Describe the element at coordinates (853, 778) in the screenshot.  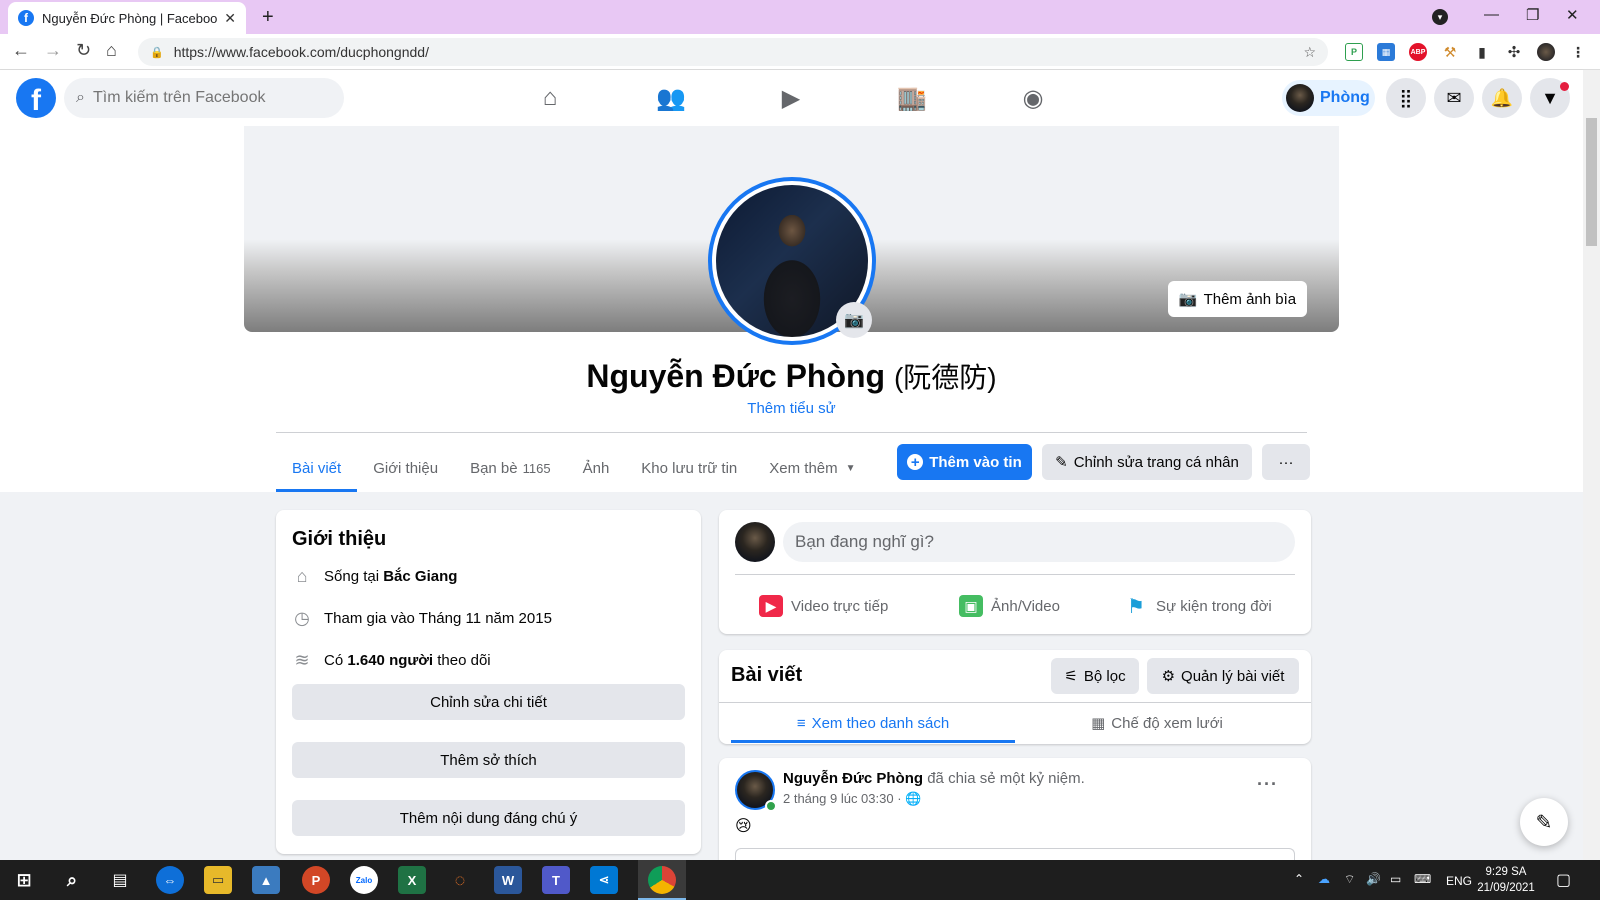
I see `post-author: Nguyễn Đức Phòng` at that location.